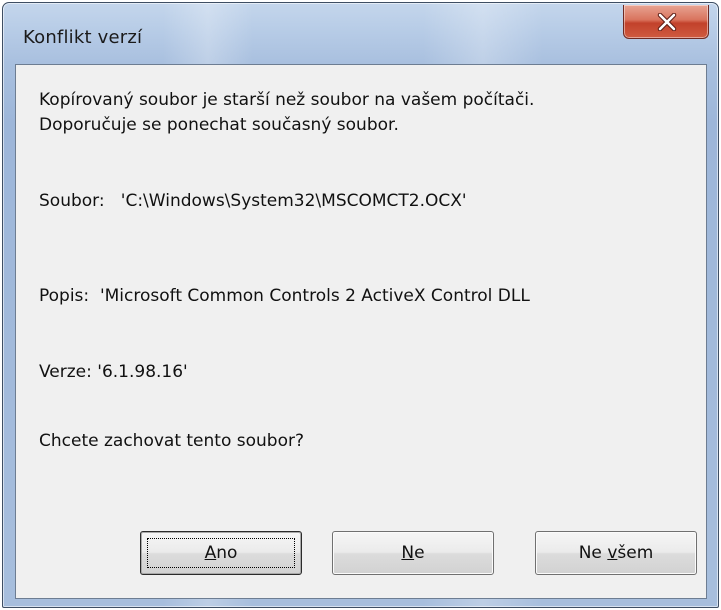 The width and height of the screenshot is (721, 610). Describe the element at coordinates (612, 553) in the screenshot. I see `no-all-mnemonic: v` at that location.